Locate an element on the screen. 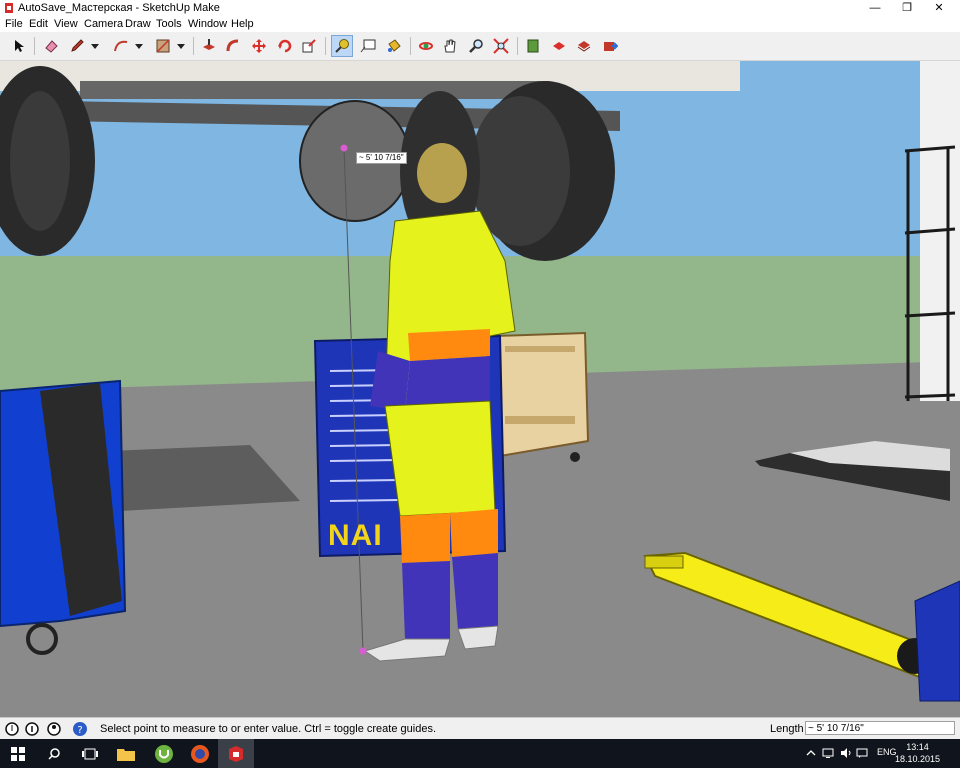 This screenshot has width=960, height=768. length-input: ~ 5' 10 7/16" is located at coordinates (880, 728).